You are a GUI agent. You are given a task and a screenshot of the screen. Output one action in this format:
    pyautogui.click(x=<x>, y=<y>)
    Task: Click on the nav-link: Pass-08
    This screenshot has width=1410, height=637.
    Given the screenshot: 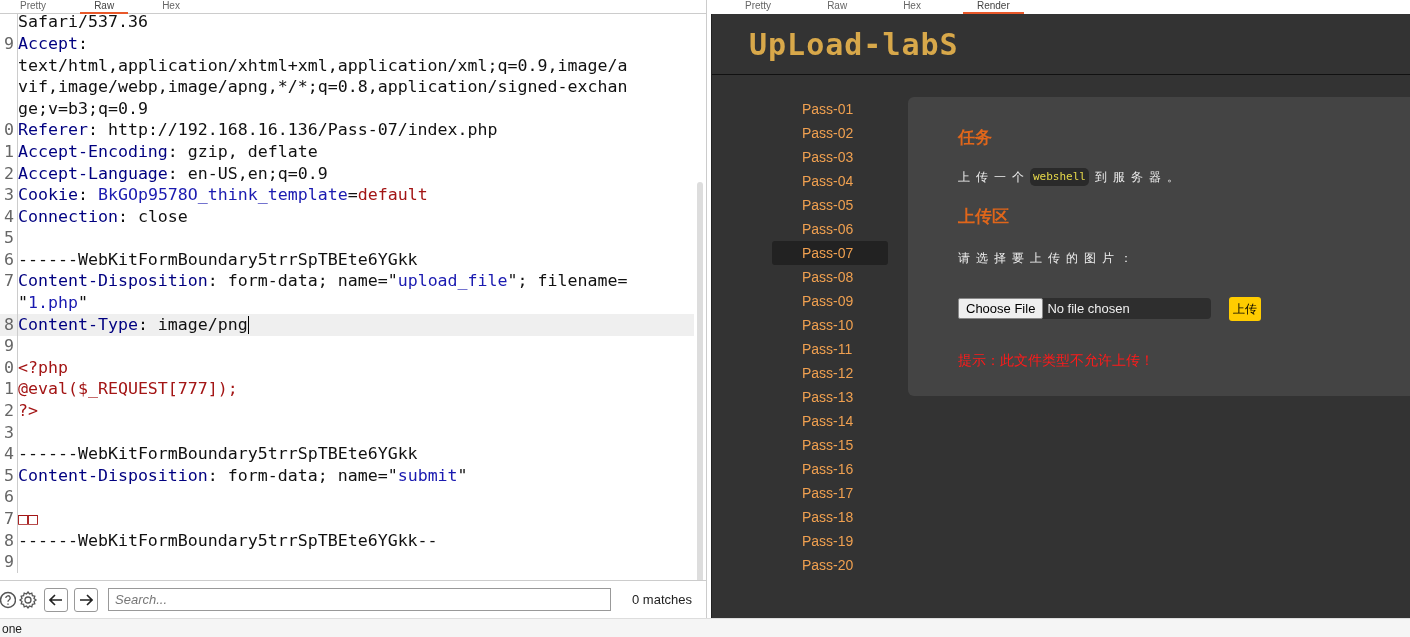 What is the action you would take?
    pyautogui.click(x=830, y=277)
    